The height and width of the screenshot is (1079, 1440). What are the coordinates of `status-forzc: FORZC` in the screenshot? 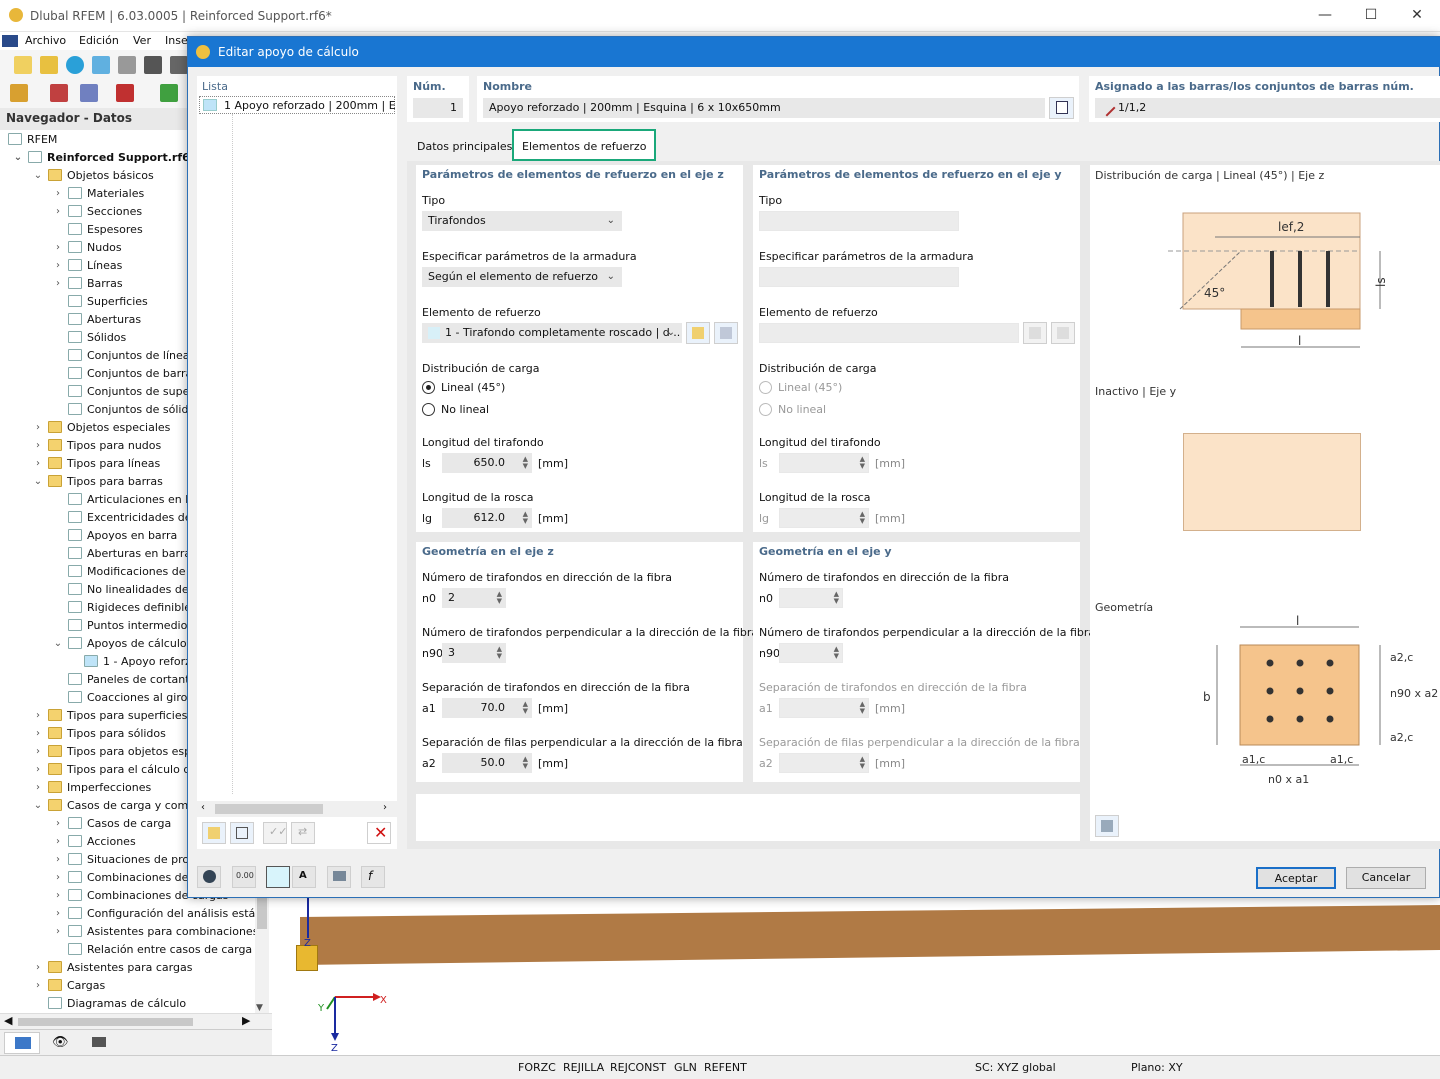 It's located at (537, 1067).